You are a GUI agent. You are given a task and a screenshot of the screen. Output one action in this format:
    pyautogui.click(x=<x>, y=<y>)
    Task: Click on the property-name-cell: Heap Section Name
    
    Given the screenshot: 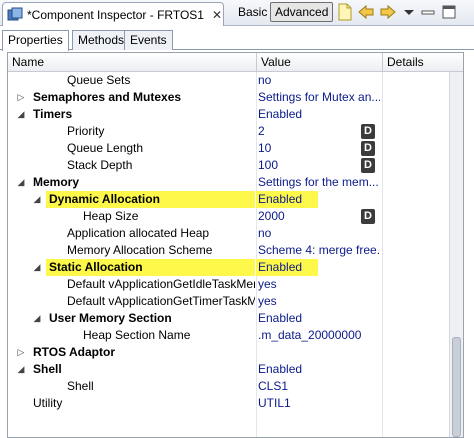 What is the action you would take?
    pyautogui.click(x=131, y=335)
    